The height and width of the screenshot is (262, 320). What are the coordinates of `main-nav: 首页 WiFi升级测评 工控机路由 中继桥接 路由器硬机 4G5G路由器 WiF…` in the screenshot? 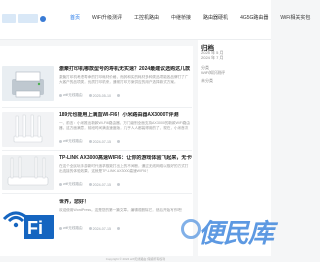 It's located at (195, 18).